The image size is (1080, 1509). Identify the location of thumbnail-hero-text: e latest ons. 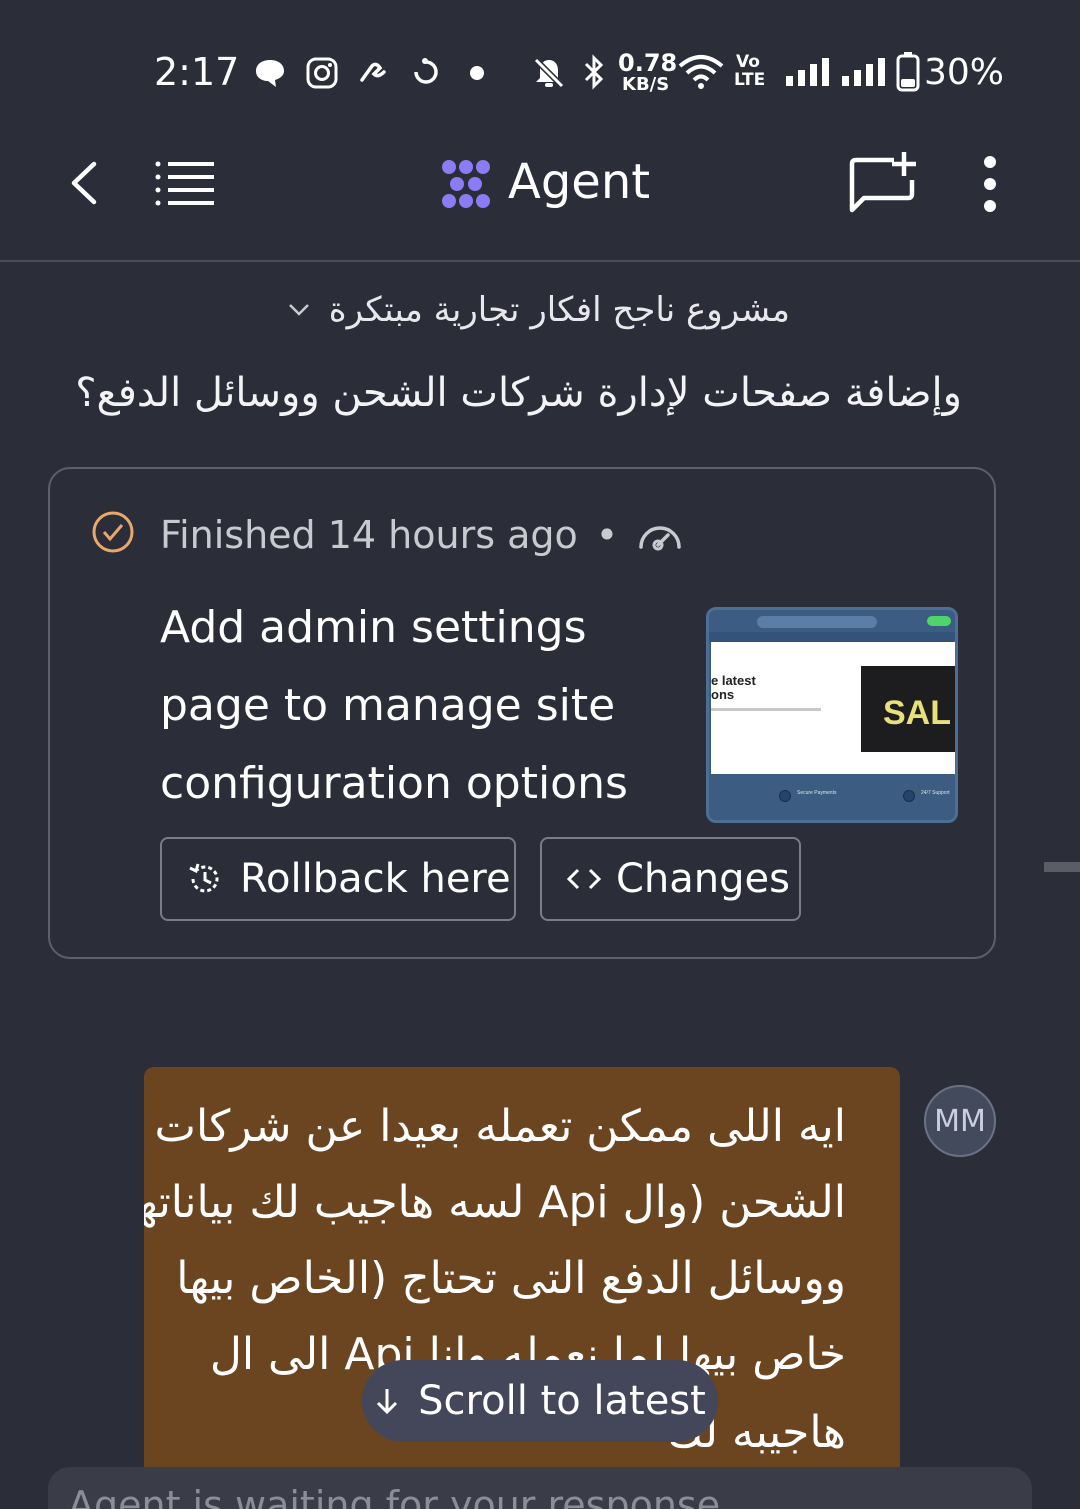
(733, 688).